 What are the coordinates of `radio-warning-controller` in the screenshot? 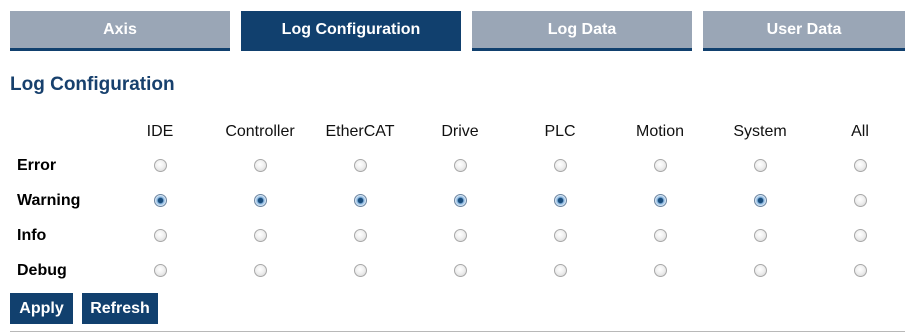 It's located at (260, 200).